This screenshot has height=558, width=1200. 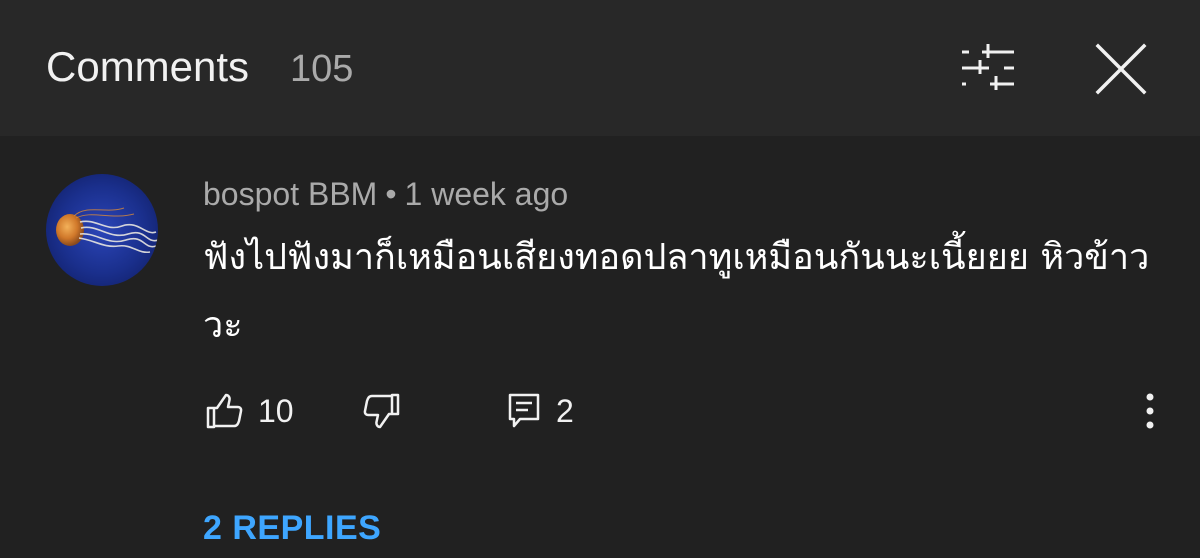 I want to click on thumbs-down-icon, so click(x=381, y=411).